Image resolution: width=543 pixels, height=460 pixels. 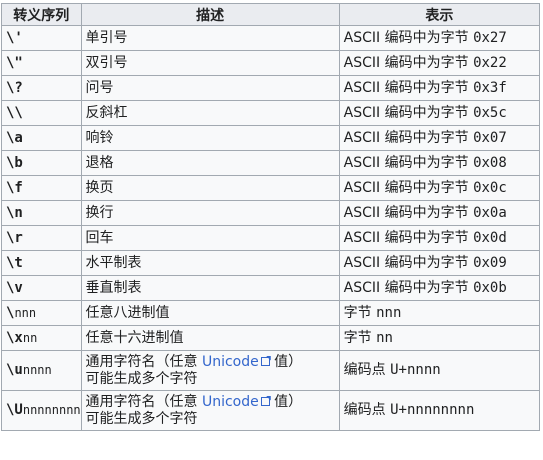 I want to click on representation-code: 0x27, so click(x=490, y=37).